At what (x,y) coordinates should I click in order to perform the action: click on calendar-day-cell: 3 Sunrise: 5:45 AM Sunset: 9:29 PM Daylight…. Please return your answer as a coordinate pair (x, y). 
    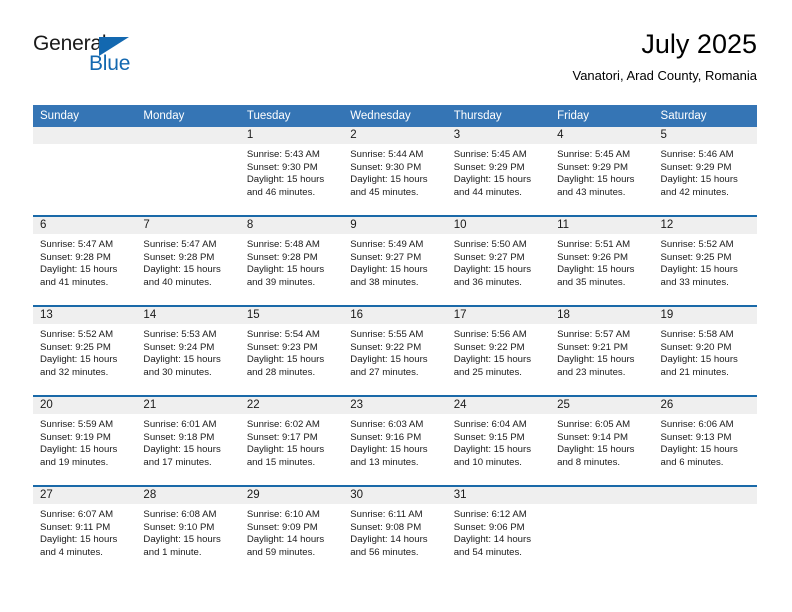
    Looking at the image, I should click on (498, 171).